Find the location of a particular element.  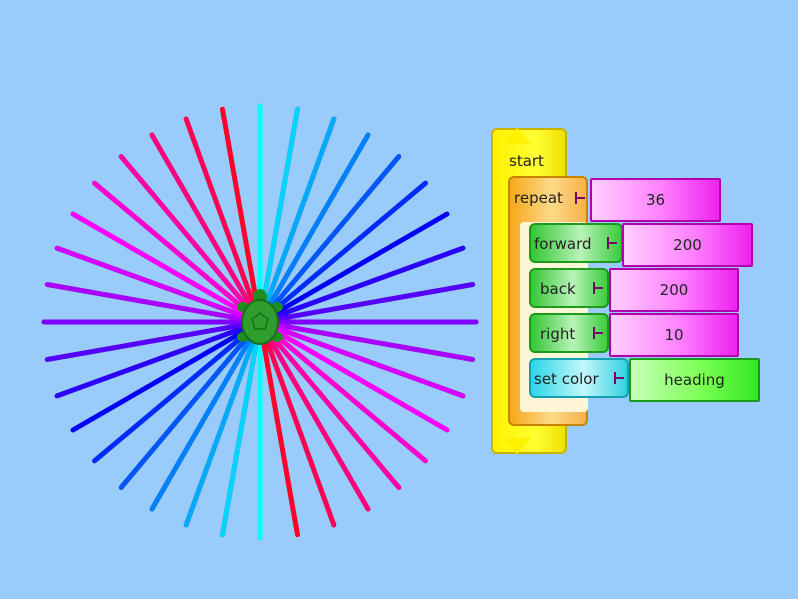

set-color-arg: heading is located at coordinates (694, 380).